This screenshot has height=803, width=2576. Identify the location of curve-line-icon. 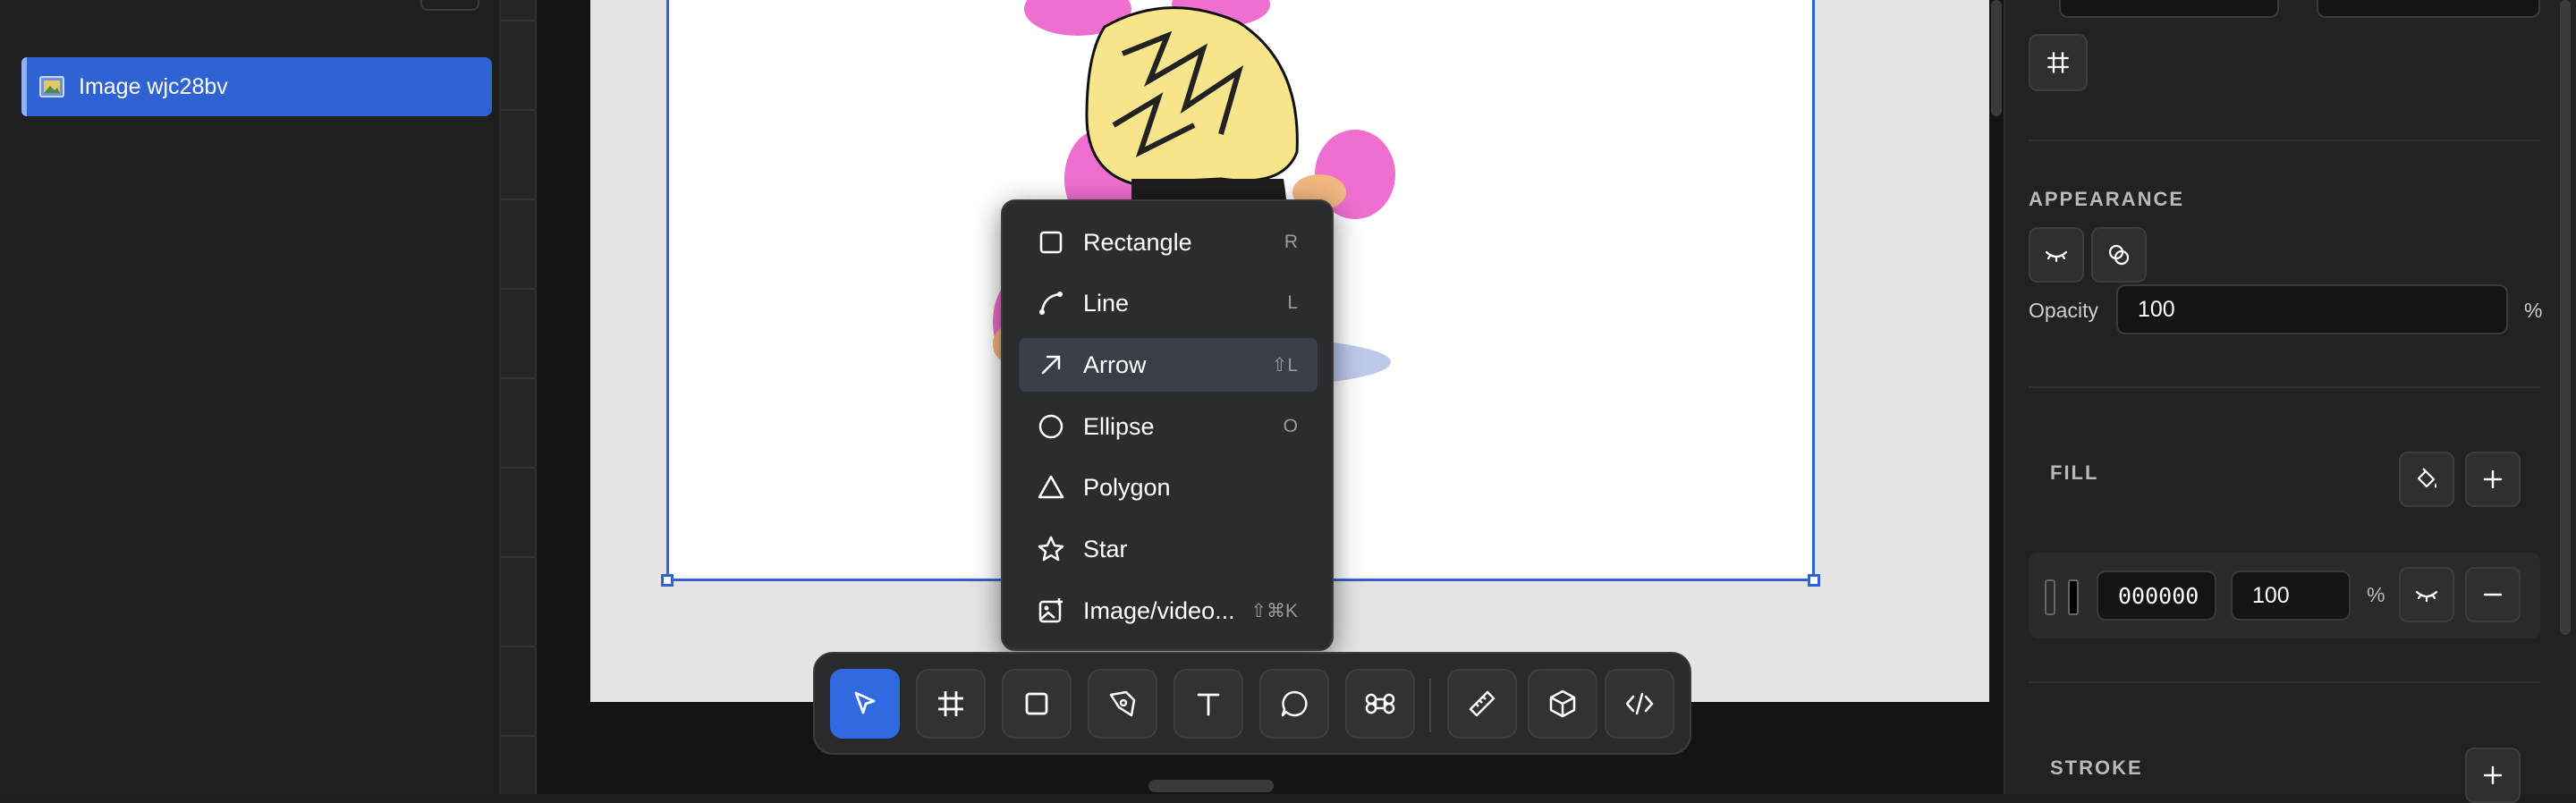
(1051, 303).